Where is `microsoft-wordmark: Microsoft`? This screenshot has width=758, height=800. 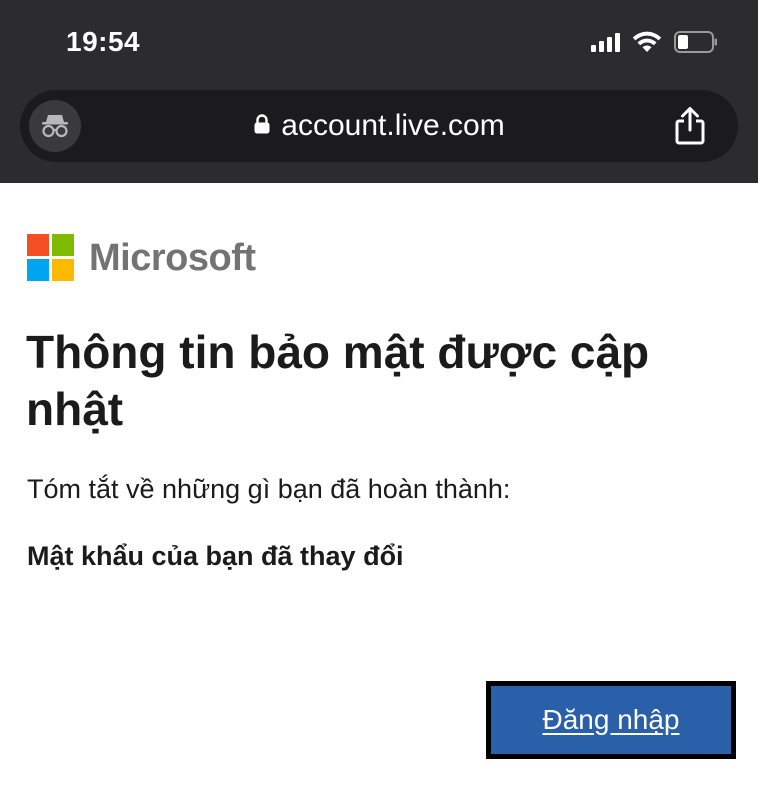 microsoft-wordmark: Microsoft is located at coordinates (172, 257).